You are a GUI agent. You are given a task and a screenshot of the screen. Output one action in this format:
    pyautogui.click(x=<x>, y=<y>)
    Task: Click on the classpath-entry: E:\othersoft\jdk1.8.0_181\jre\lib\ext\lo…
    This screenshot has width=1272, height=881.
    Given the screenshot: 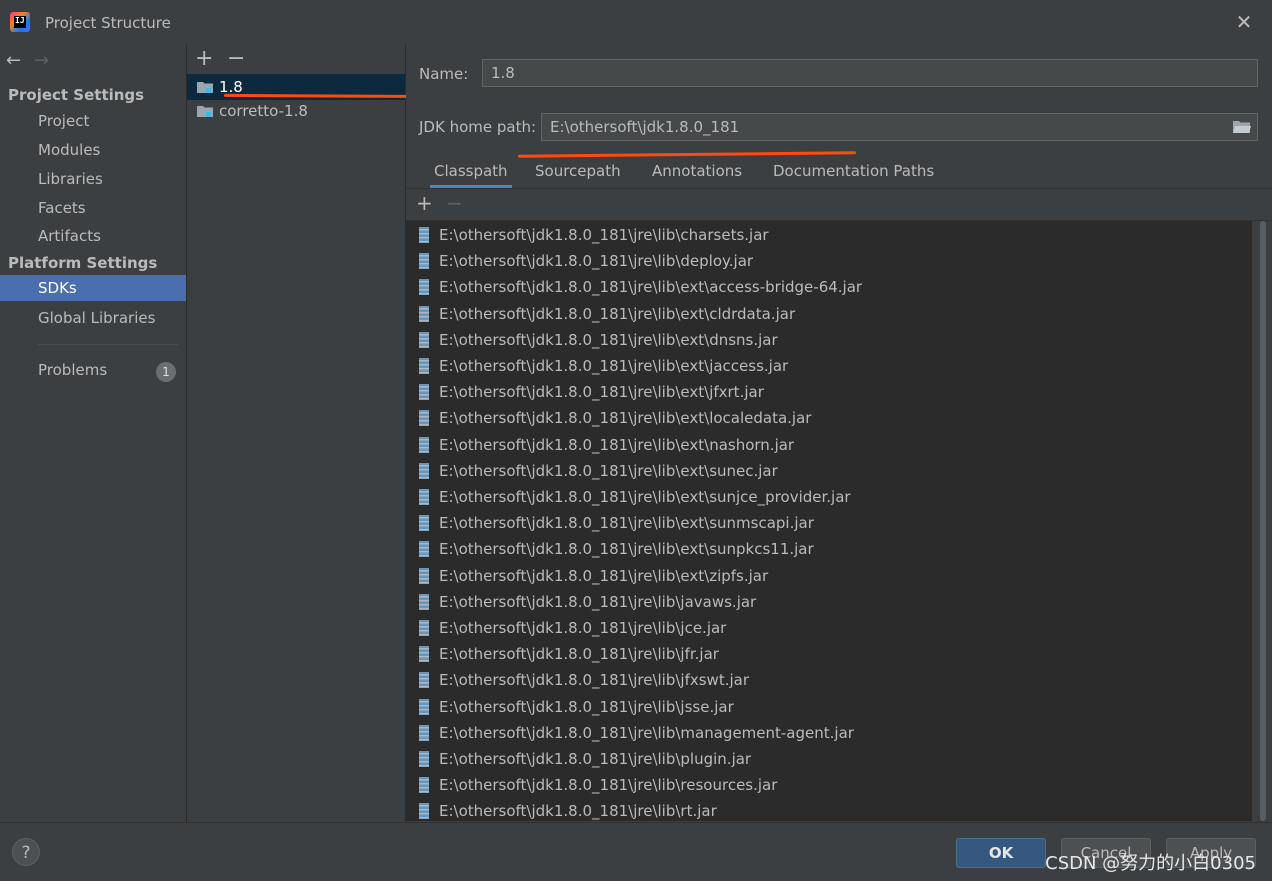 What is the action you would take?
    pyautogui.click(x=625, y=418)
    